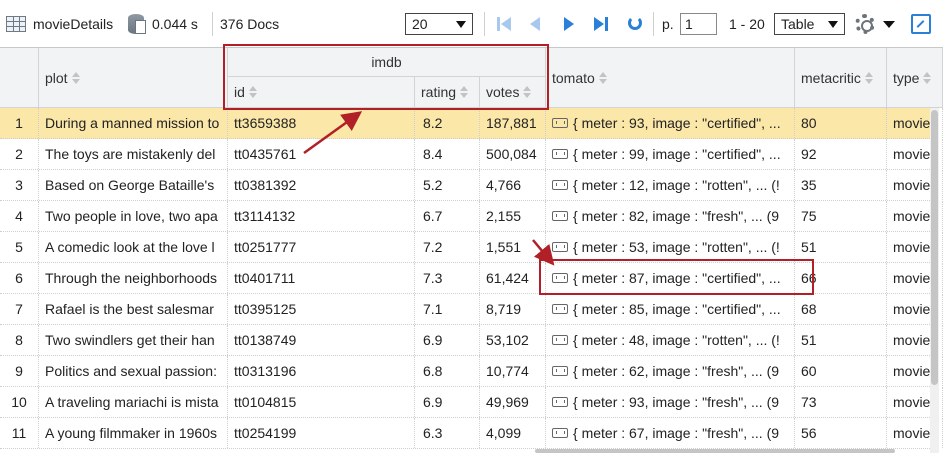 This screenshot has width=943, height=453. I want to click on tomato-cell: { meter : 48, image : "rotten", ... (!, so click(670, 340).